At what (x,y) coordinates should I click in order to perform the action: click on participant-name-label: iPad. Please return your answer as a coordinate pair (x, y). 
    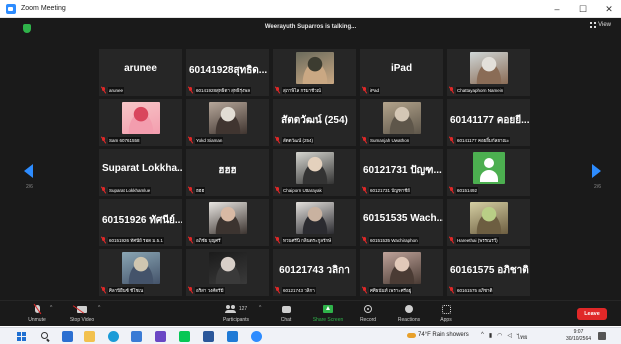
    Looking at the image, I should click on (401, 90).